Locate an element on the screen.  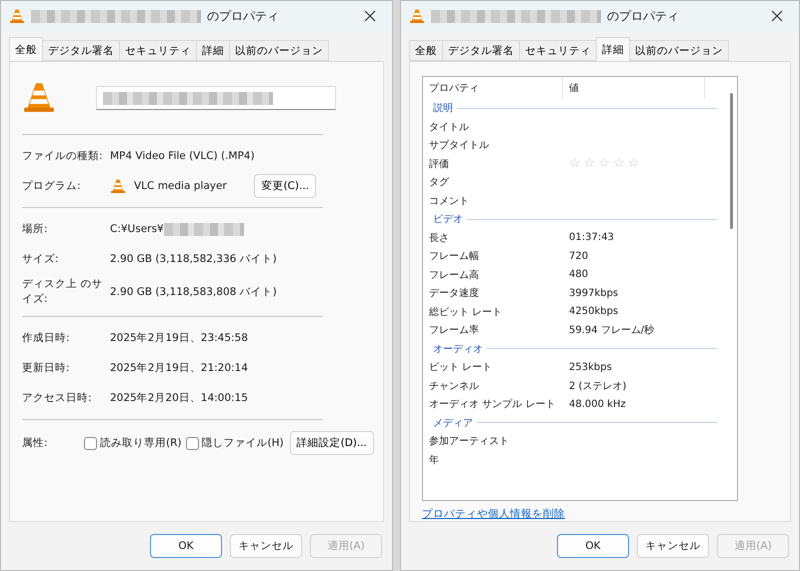
property-value: 480 is located at coordinates (579, 274).